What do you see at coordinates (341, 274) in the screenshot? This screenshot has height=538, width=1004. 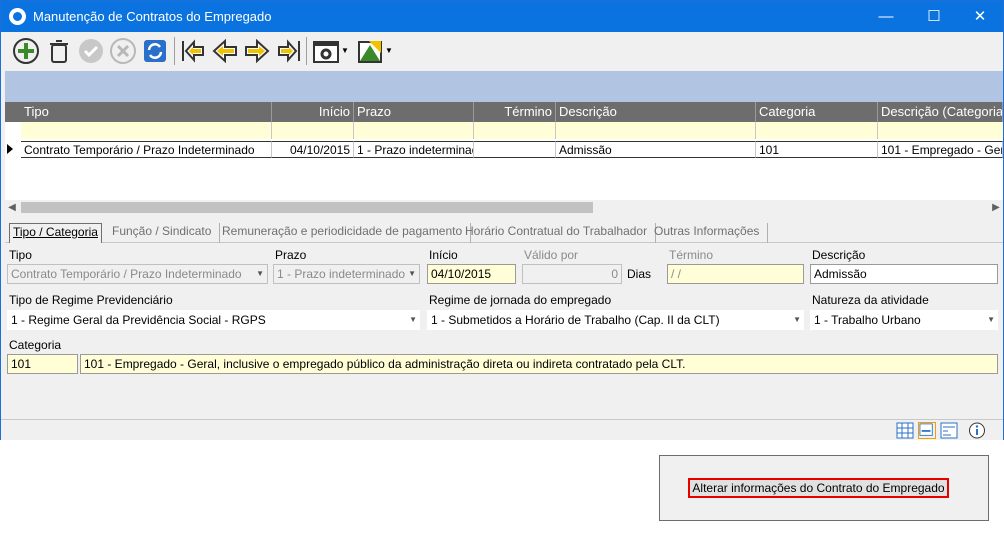 I see `prazo-select-value: 1 - Prazo indeterminado` at bounding box center [341, 274].